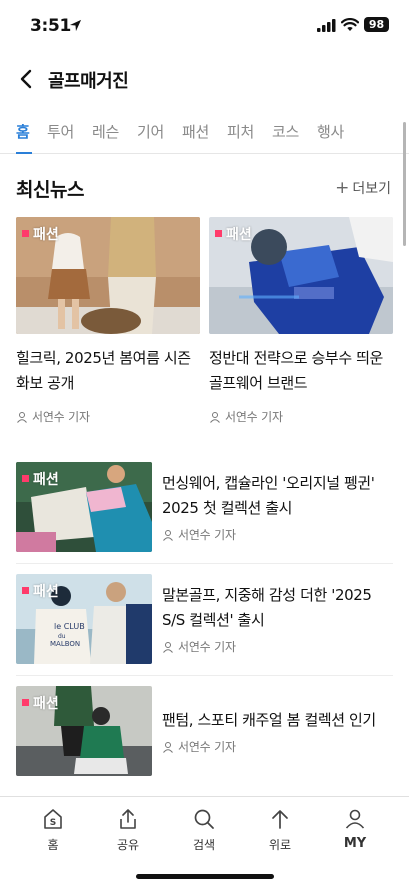 Image resolution: width=409 pixels, height=886 pixels. Describe the element at coordinates (65, 644) in the screenshot. I see `shirt-print-text: MALBON` at that location.